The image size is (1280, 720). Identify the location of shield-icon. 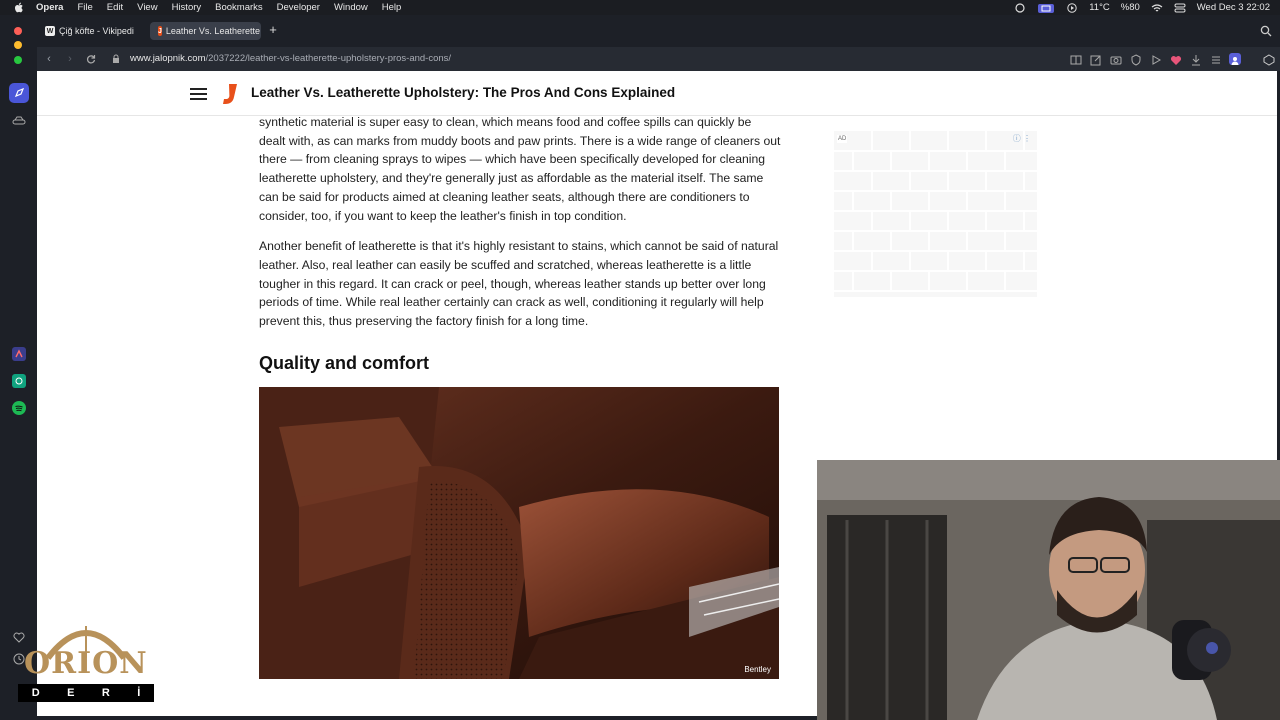
(1136, 59).